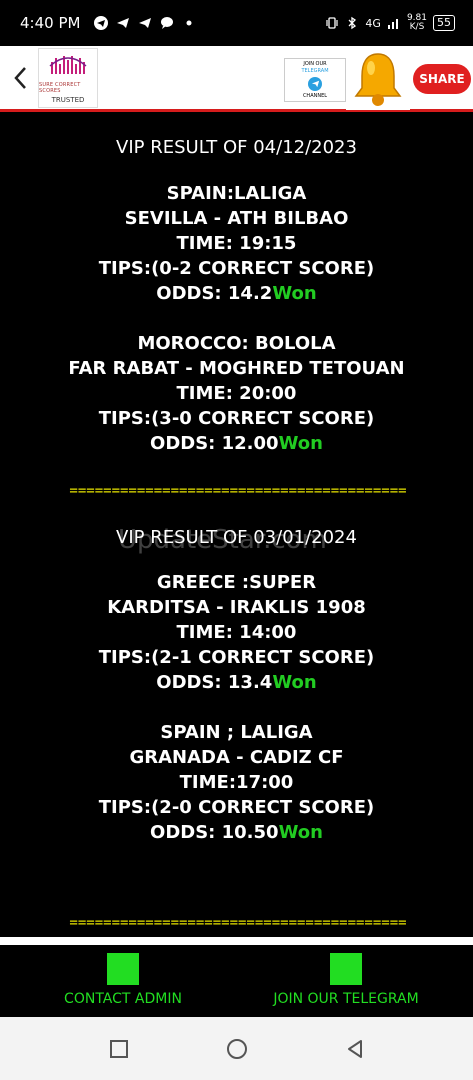 This screenshot has height=1080, width=473. I want to click on notification-bell-icon, so click(378, 79).